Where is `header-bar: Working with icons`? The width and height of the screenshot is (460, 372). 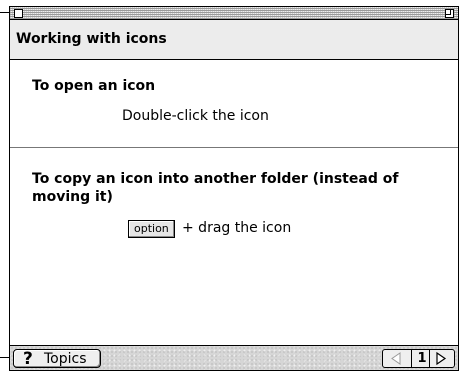
header-bar: Working with icons is located at coordinates (234, 40).